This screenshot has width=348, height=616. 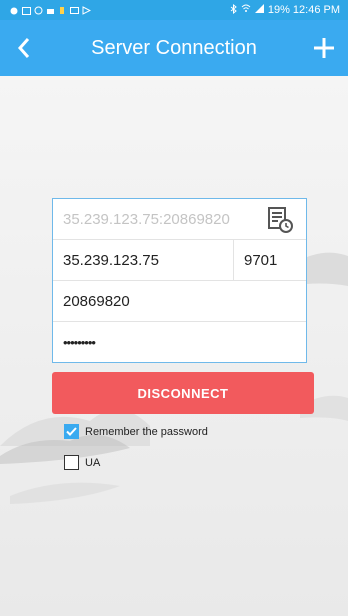 I want to click on checkbox-unchecked-icon, so click(x=71, y=462).